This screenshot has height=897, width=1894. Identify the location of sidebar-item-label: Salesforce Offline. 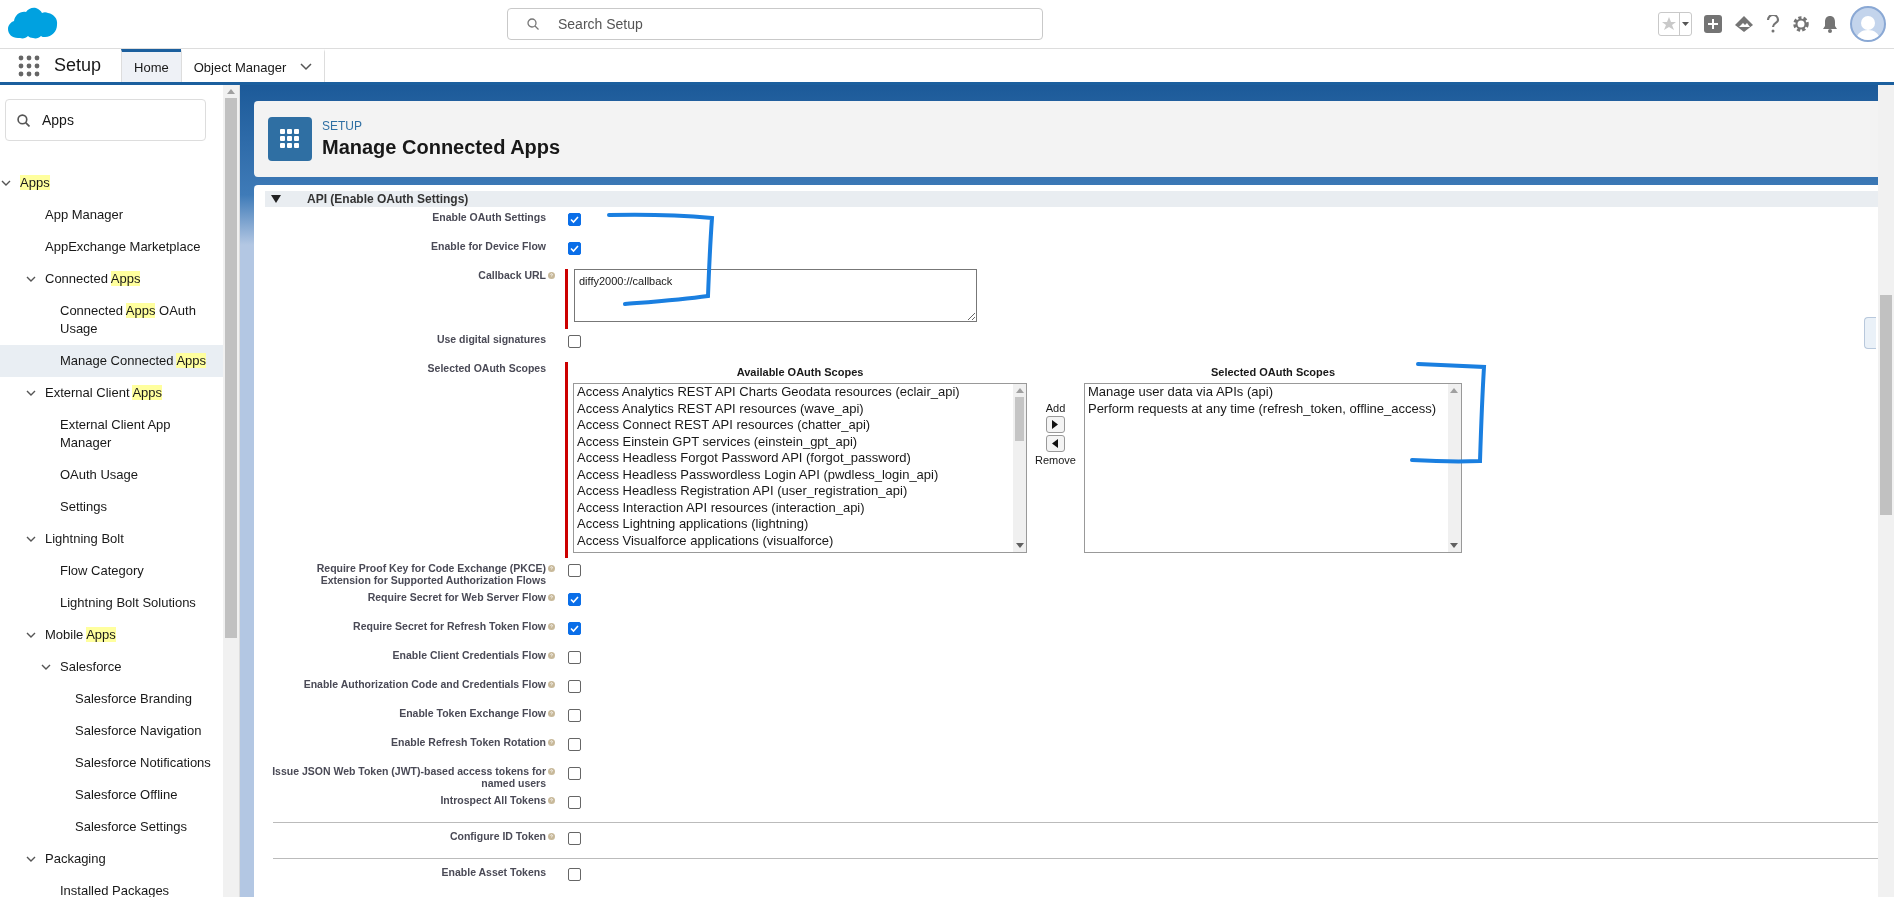
(126, 795).